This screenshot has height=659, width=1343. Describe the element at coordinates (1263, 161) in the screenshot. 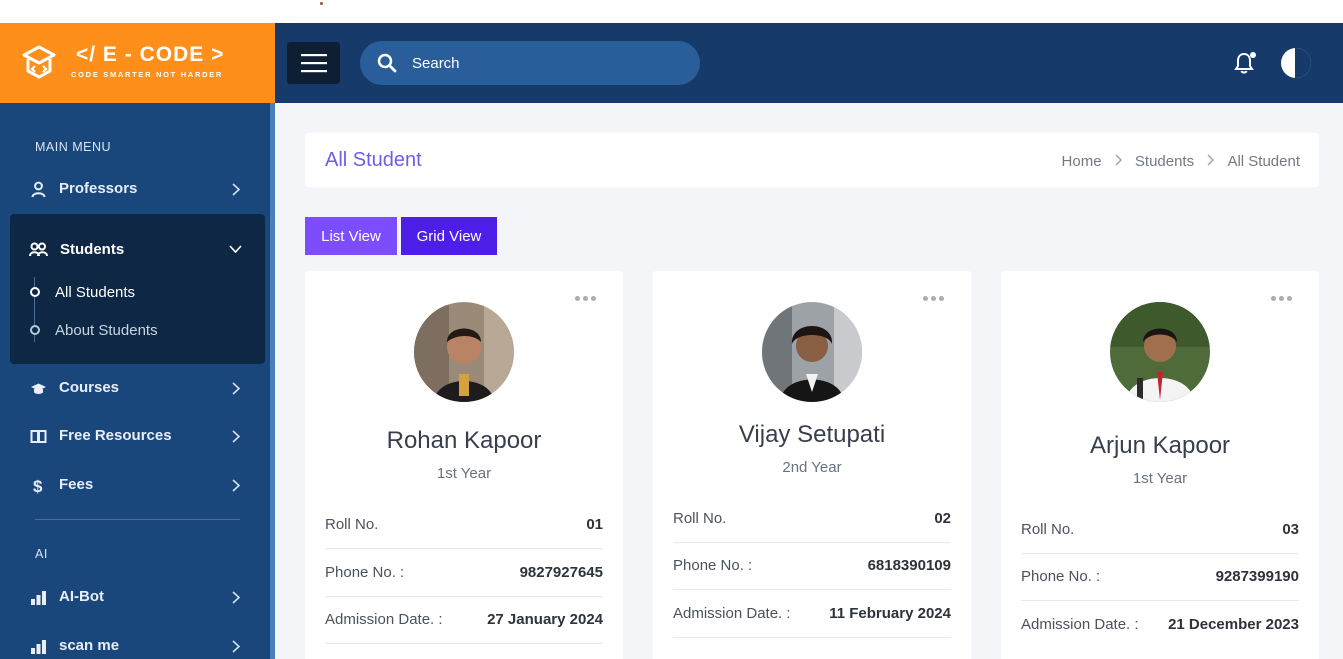

I see `breadcrumb-current: All Student` at that location.